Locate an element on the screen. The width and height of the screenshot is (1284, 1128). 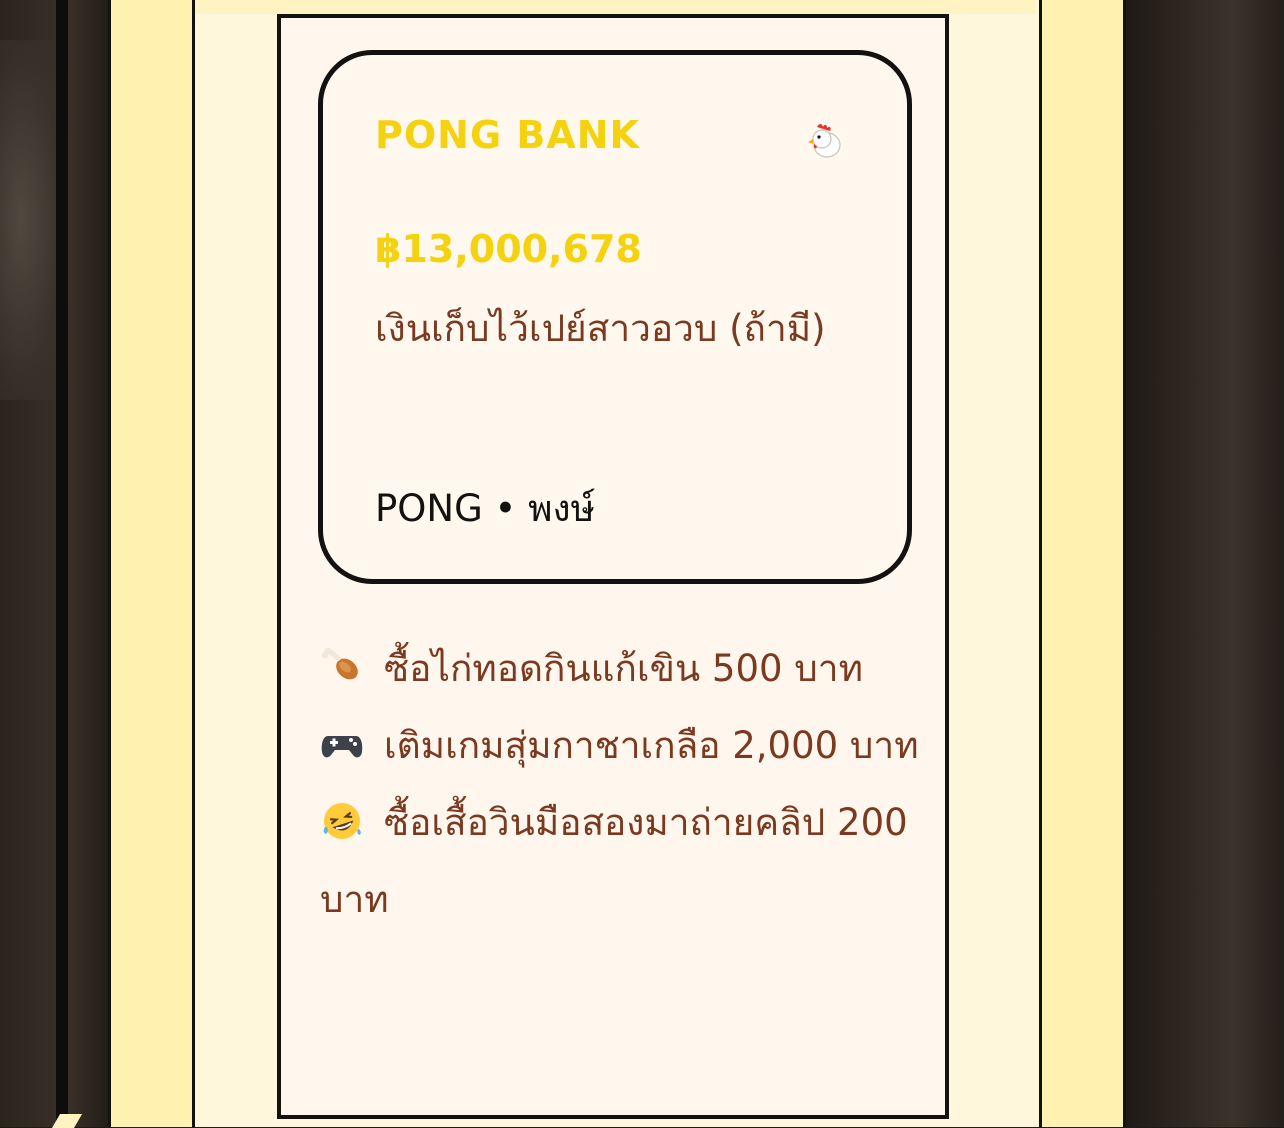
account-description: เงินเก็บไว้เปย์สาวอวบ (ถ้ามี) is located at coordinates (600, 328).